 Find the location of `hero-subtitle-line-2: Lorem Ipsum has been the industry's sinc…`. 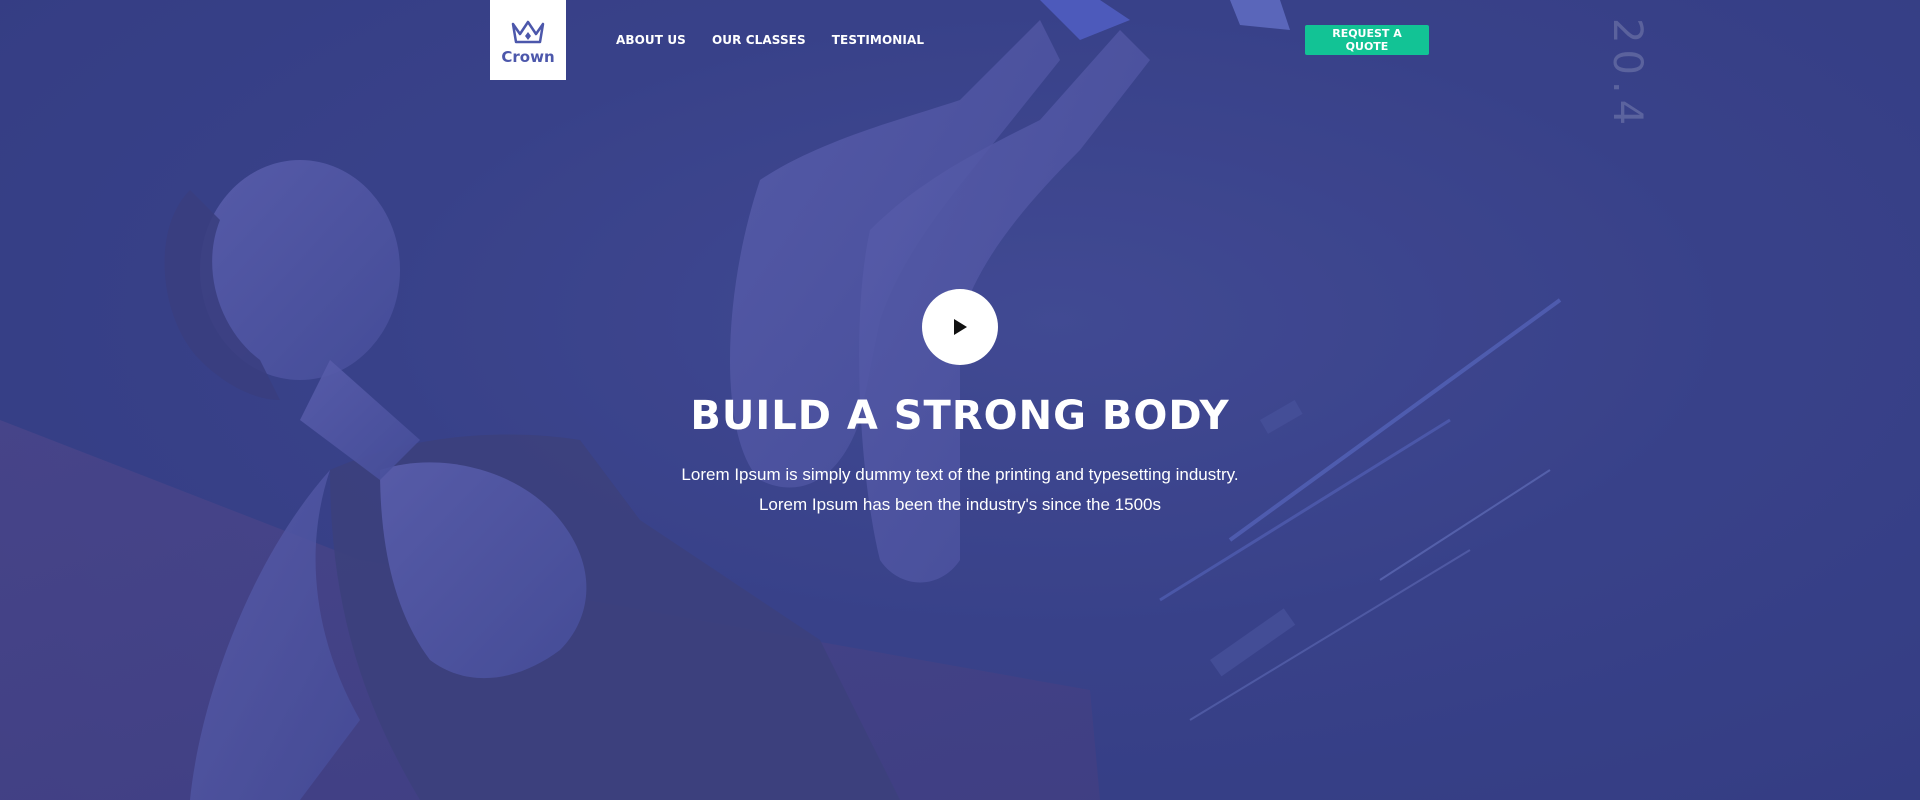

hero-subtitle-line-2: Lorem Ipsum has been the industry's sinc… is located at coordinates (960, 504).